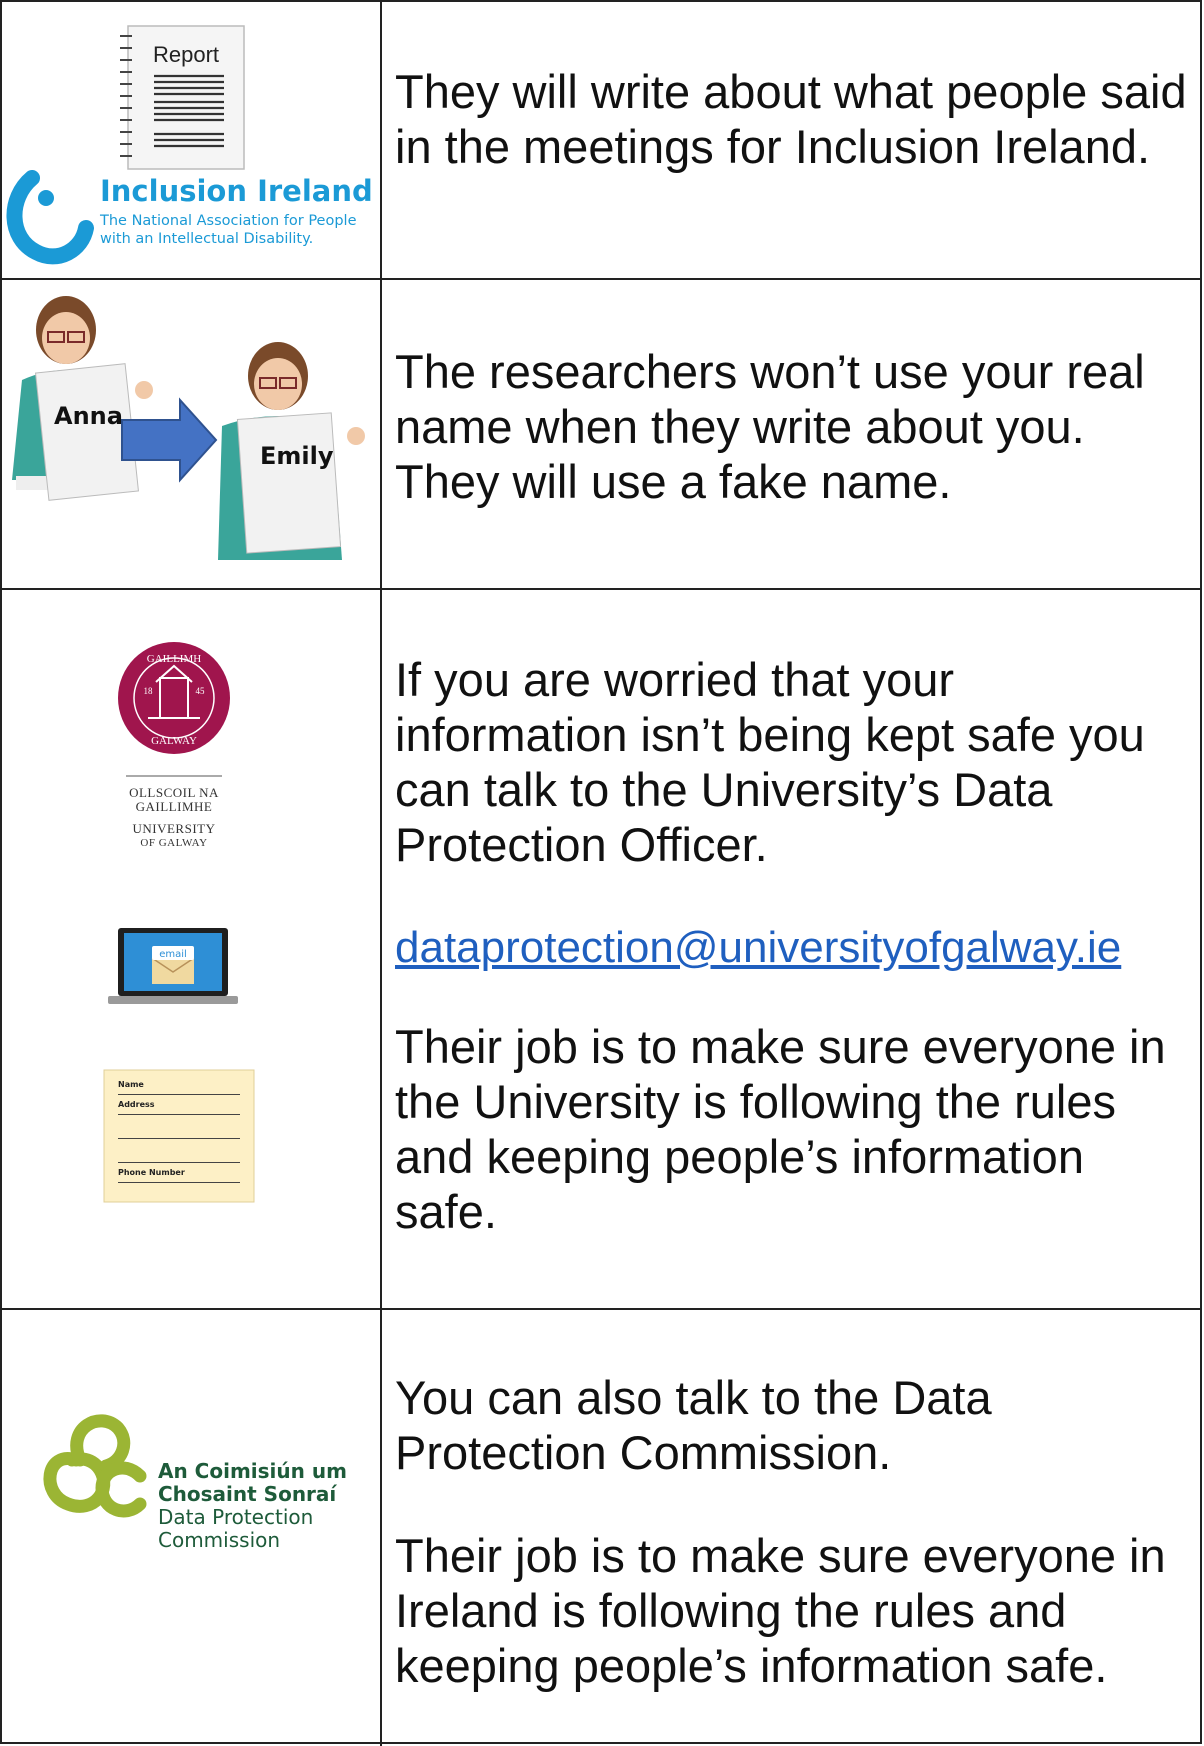 The image size is (1204, 1746). Describe the element at coordinates (173, 966) in the screenshot. I see `laptop-email-icon` at that location.